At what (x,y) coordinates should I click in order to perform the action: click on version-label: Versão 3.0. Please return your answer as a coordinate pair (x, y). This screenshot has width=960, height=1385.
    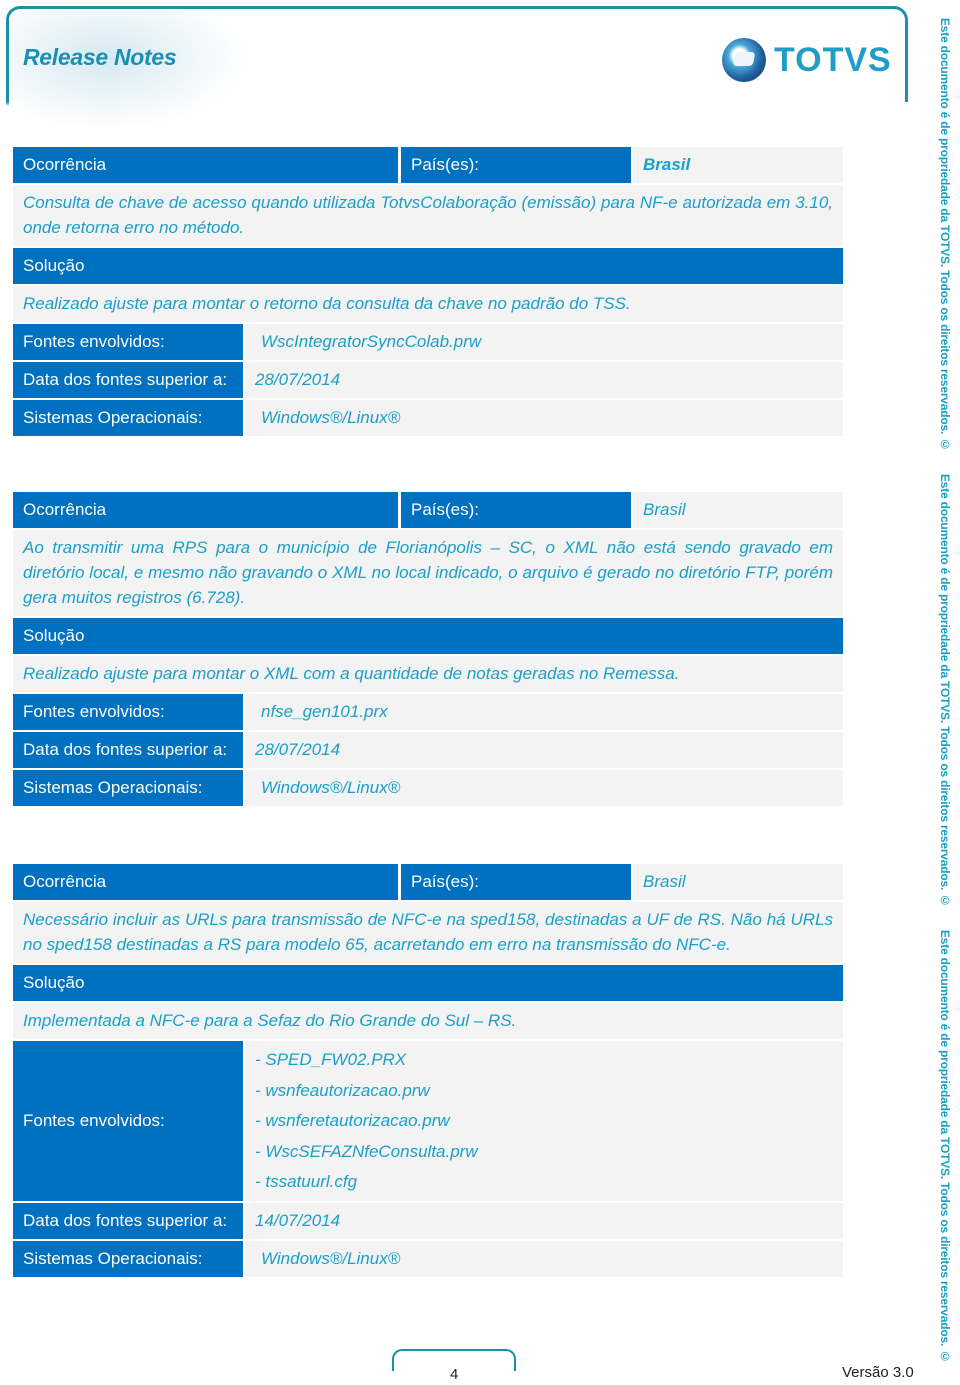
    Looking at the image, I should click on (878, 1372).